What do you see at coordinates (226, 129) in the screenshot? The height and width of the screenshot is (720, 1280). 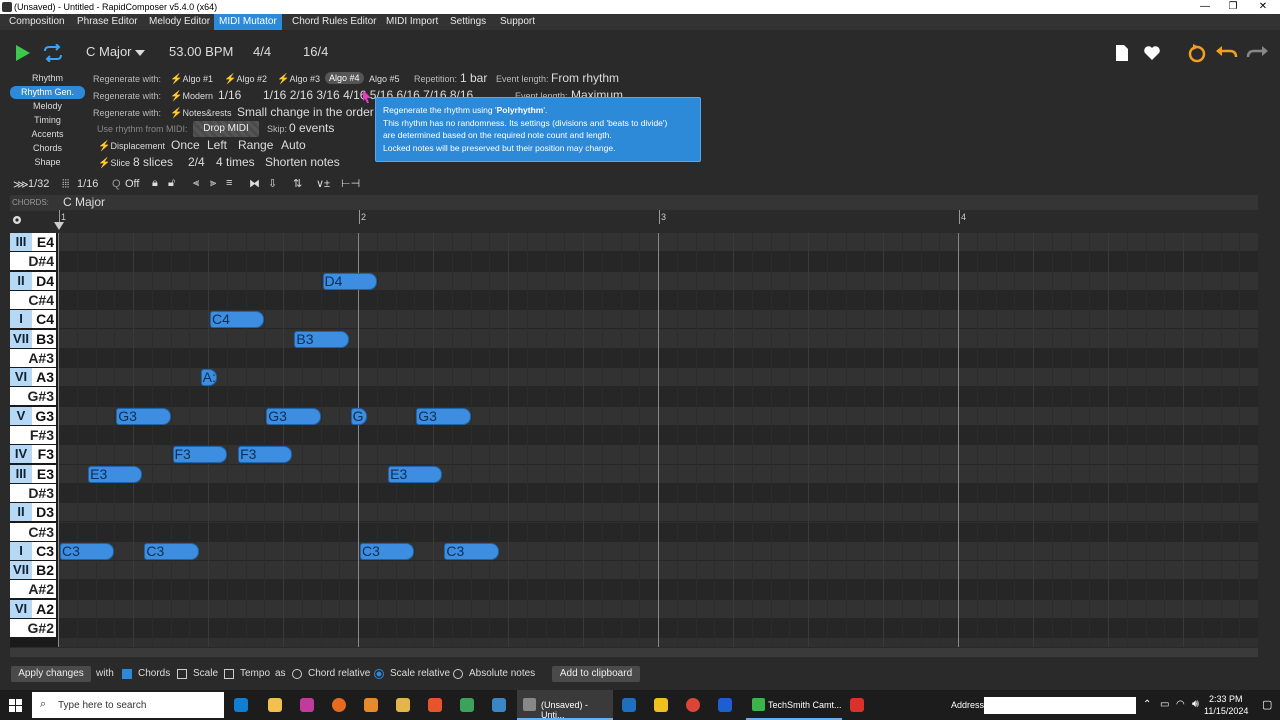 I see `drop-midi-zone: Drop MIDI` at bounding box center [226, 129].